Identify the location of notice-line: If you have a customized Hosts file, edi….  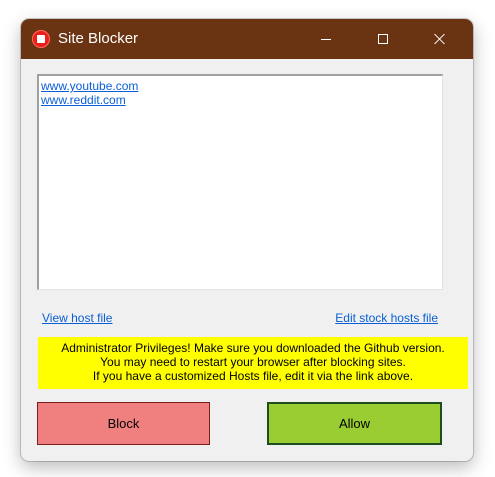
(253, 376).